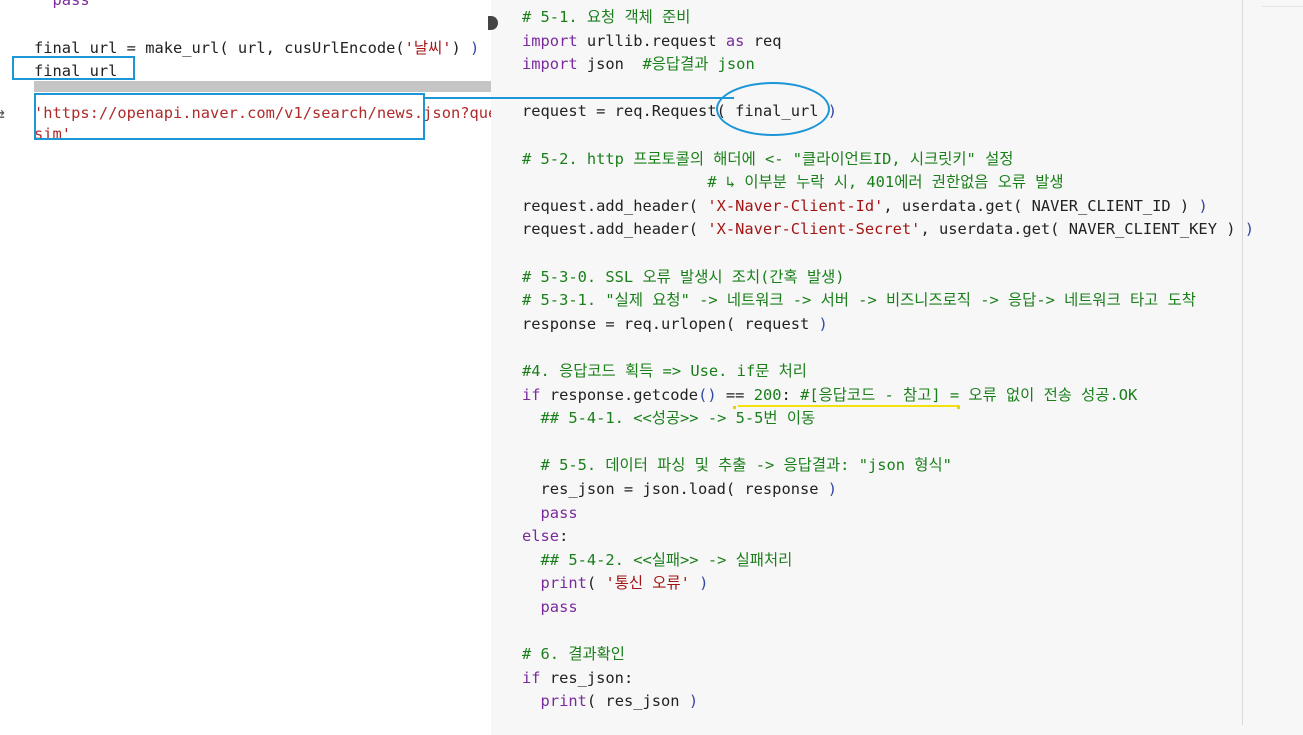 The image size is (1303, 735). What do you see at coordinates (814, 229) in the screenshot?
I see `code-token: 'X-Naver-Client-Secret'` at bounding box center [814, 229].